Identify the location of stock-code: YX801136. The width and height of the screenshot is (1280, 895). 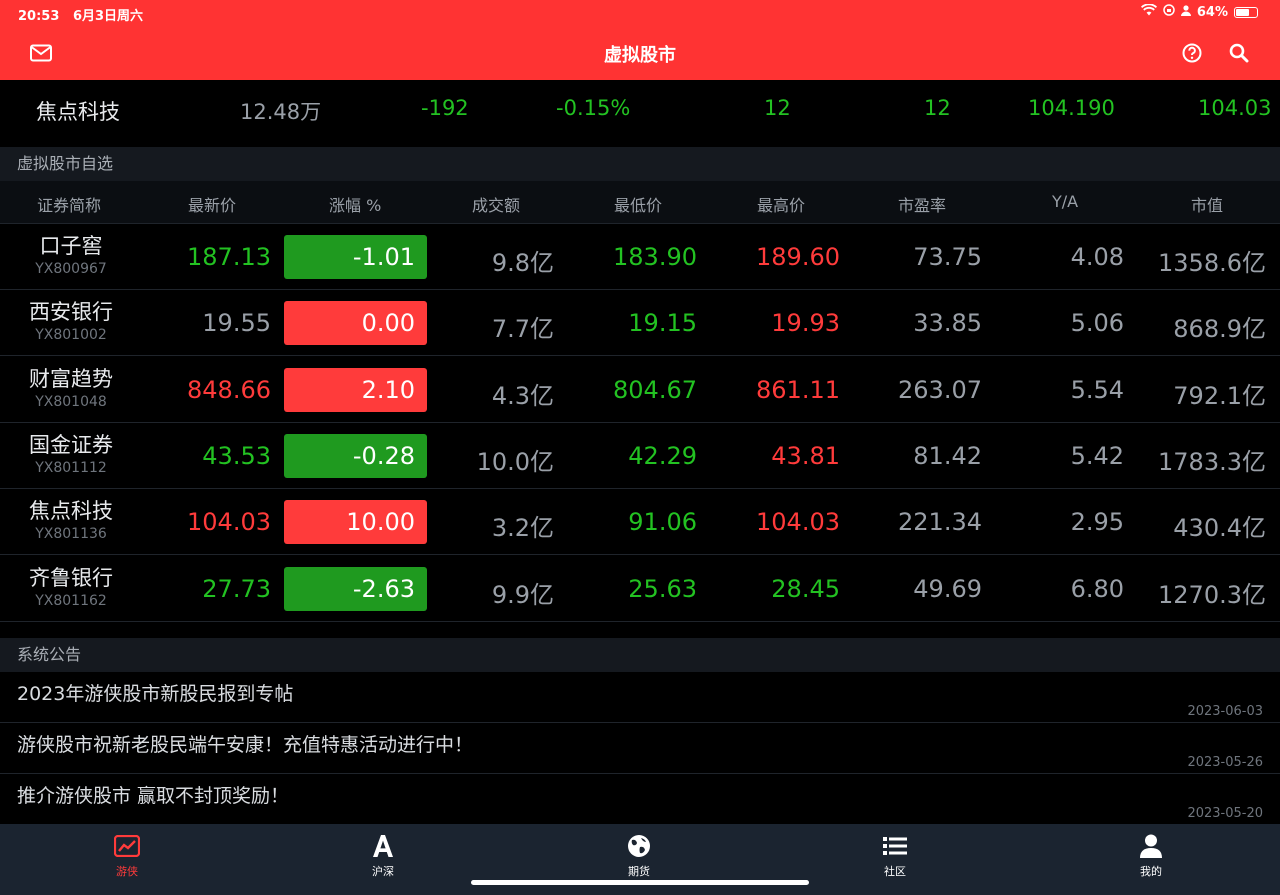
(71, 534).